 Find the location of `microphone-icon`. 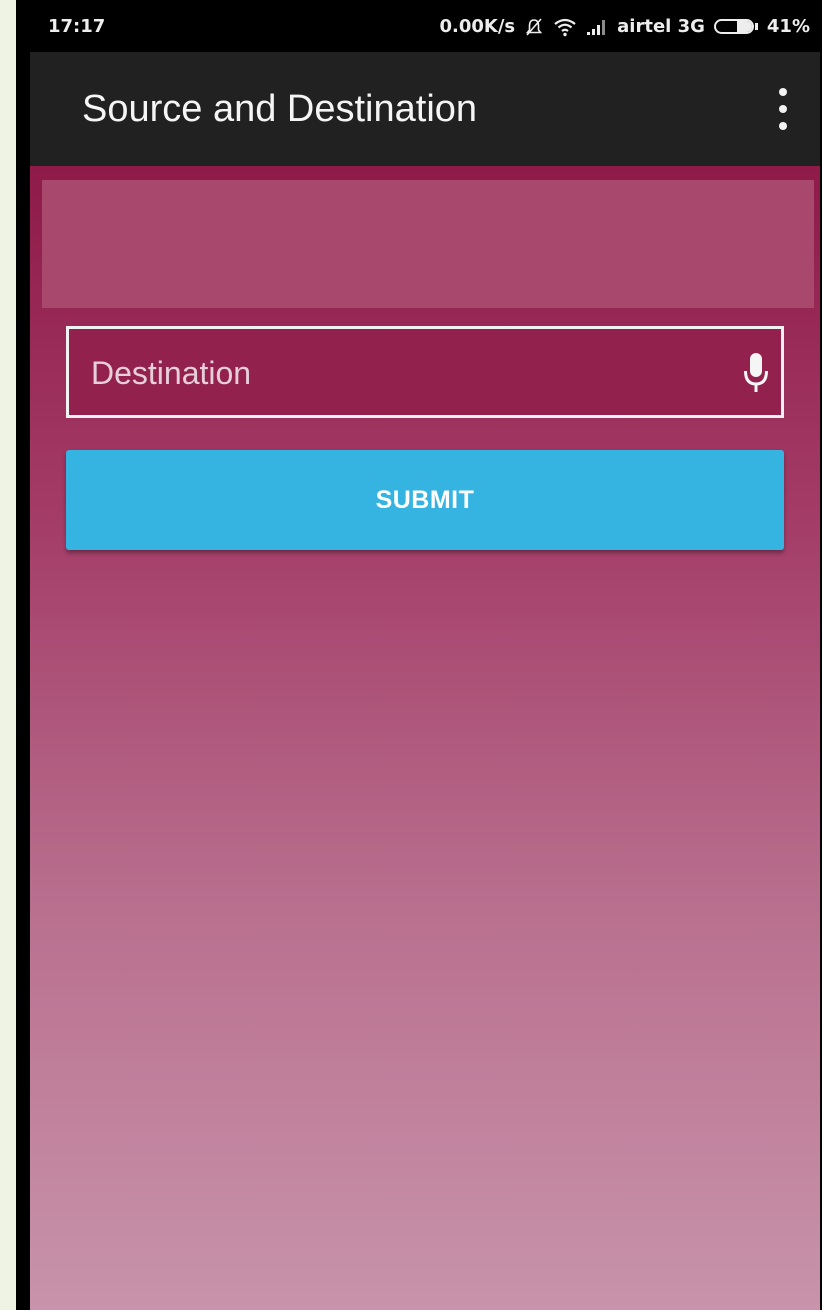

microphone-icon is located at coordinates (756, 373).